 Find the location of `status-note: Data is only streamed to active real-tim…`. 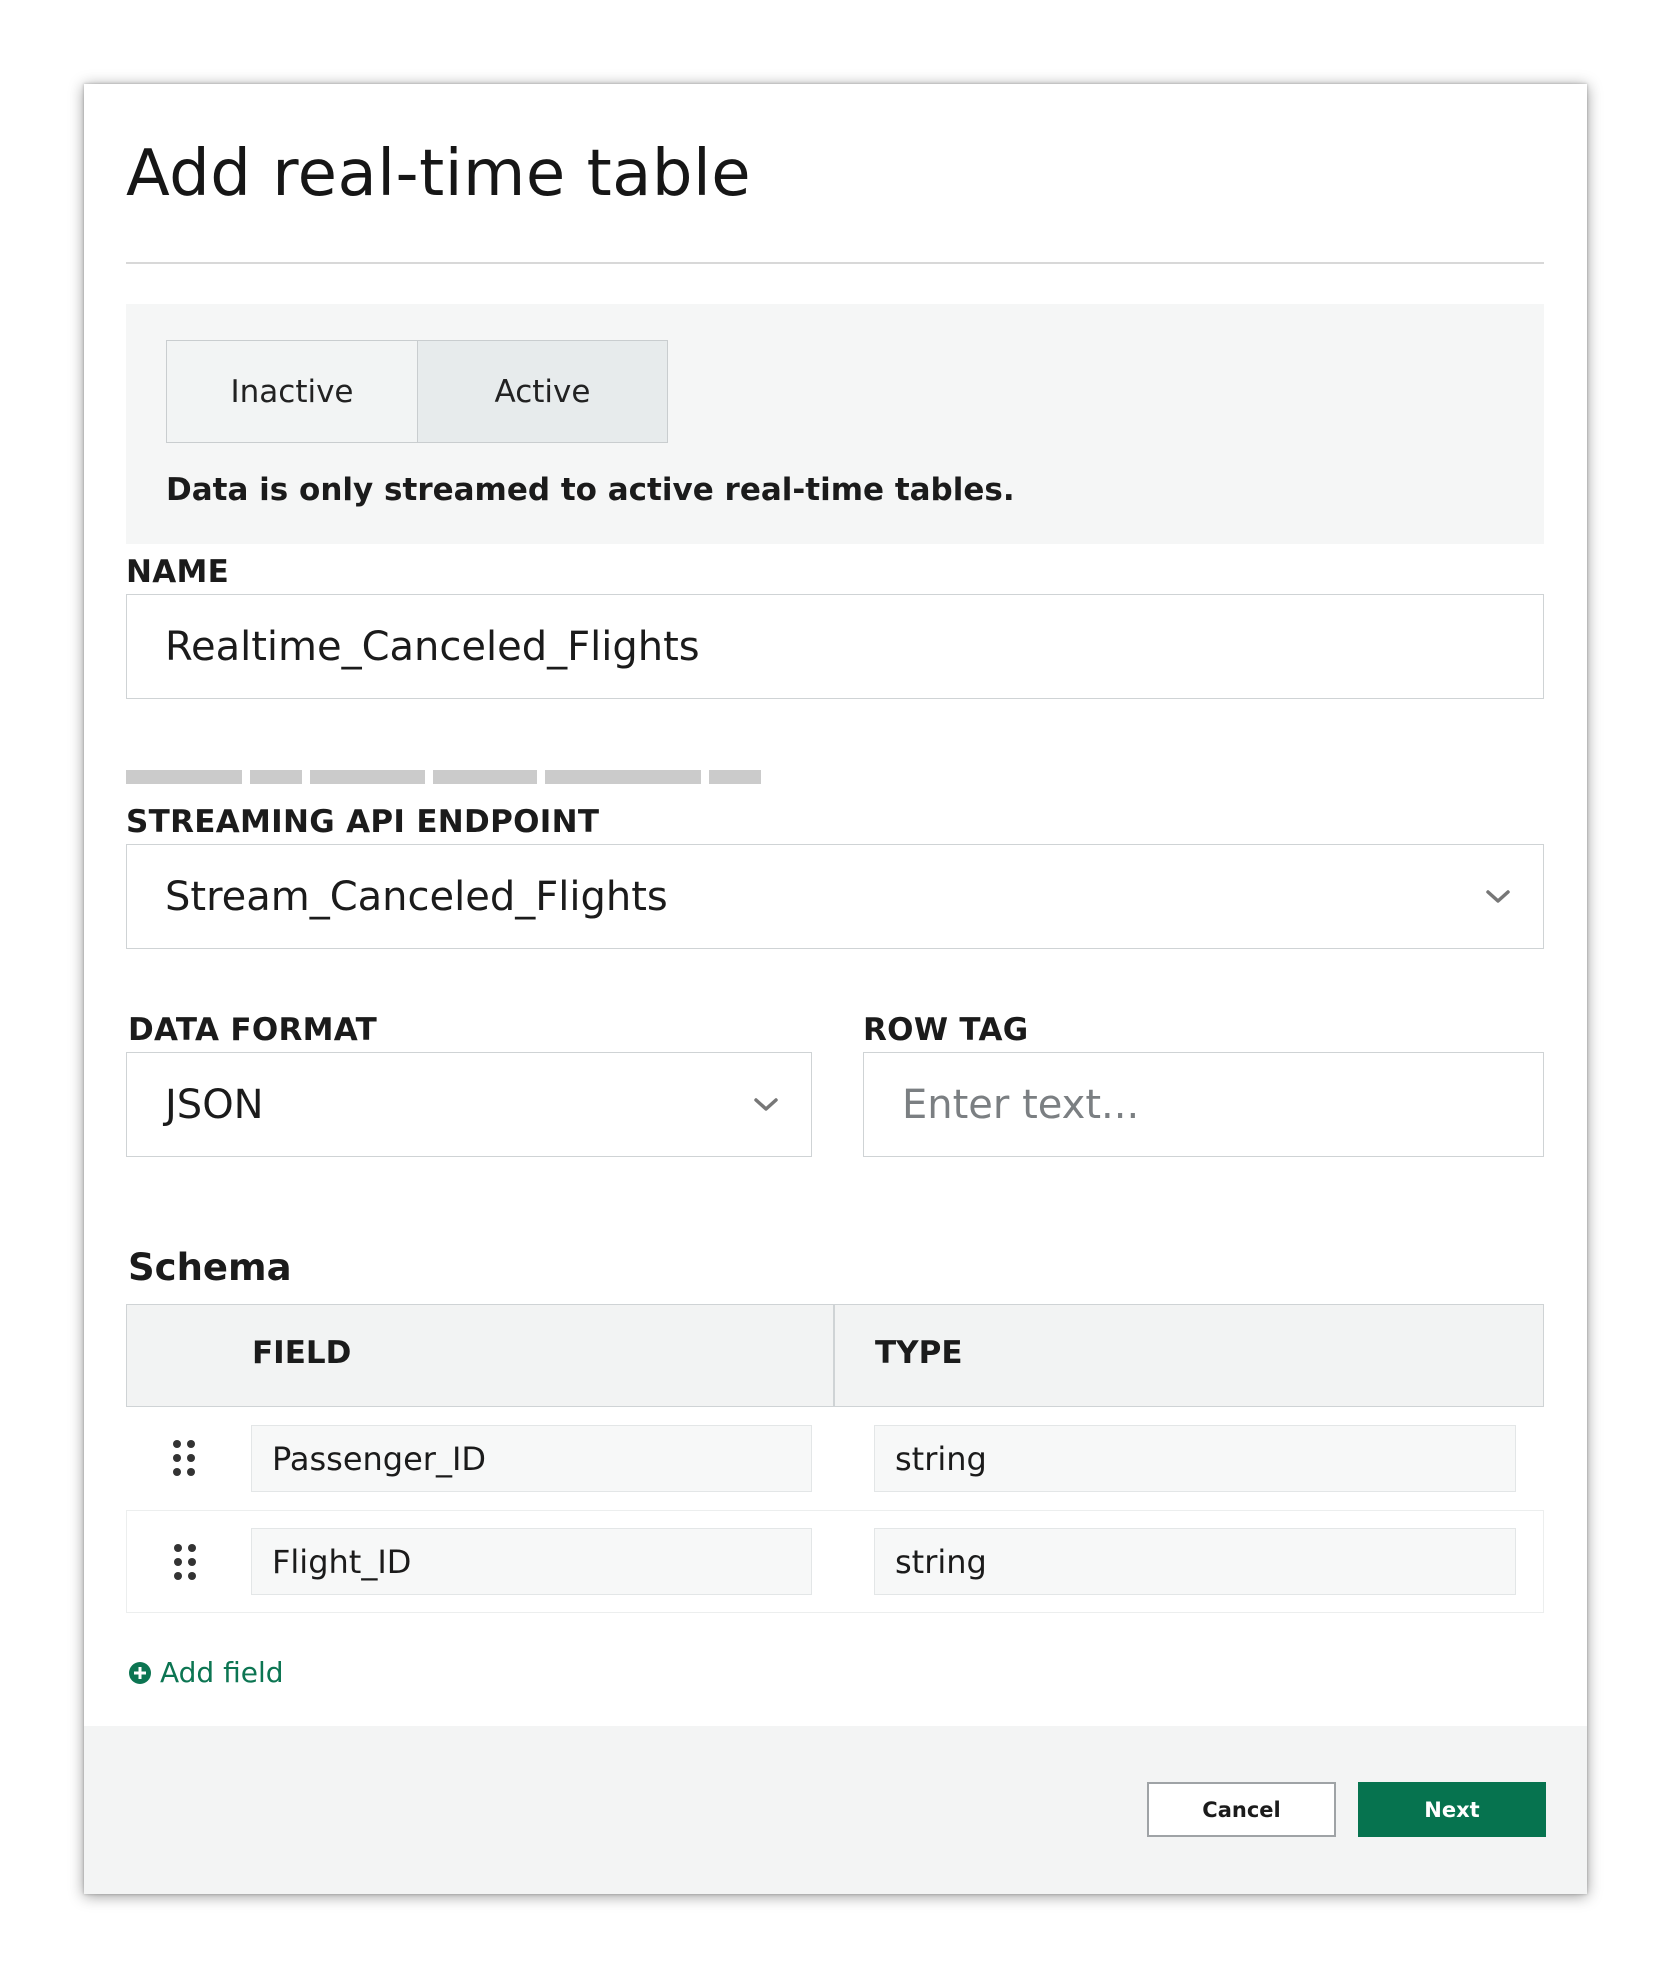

status-note: Data is only streamed to active real-tim… is located at coordinates (590, 490).